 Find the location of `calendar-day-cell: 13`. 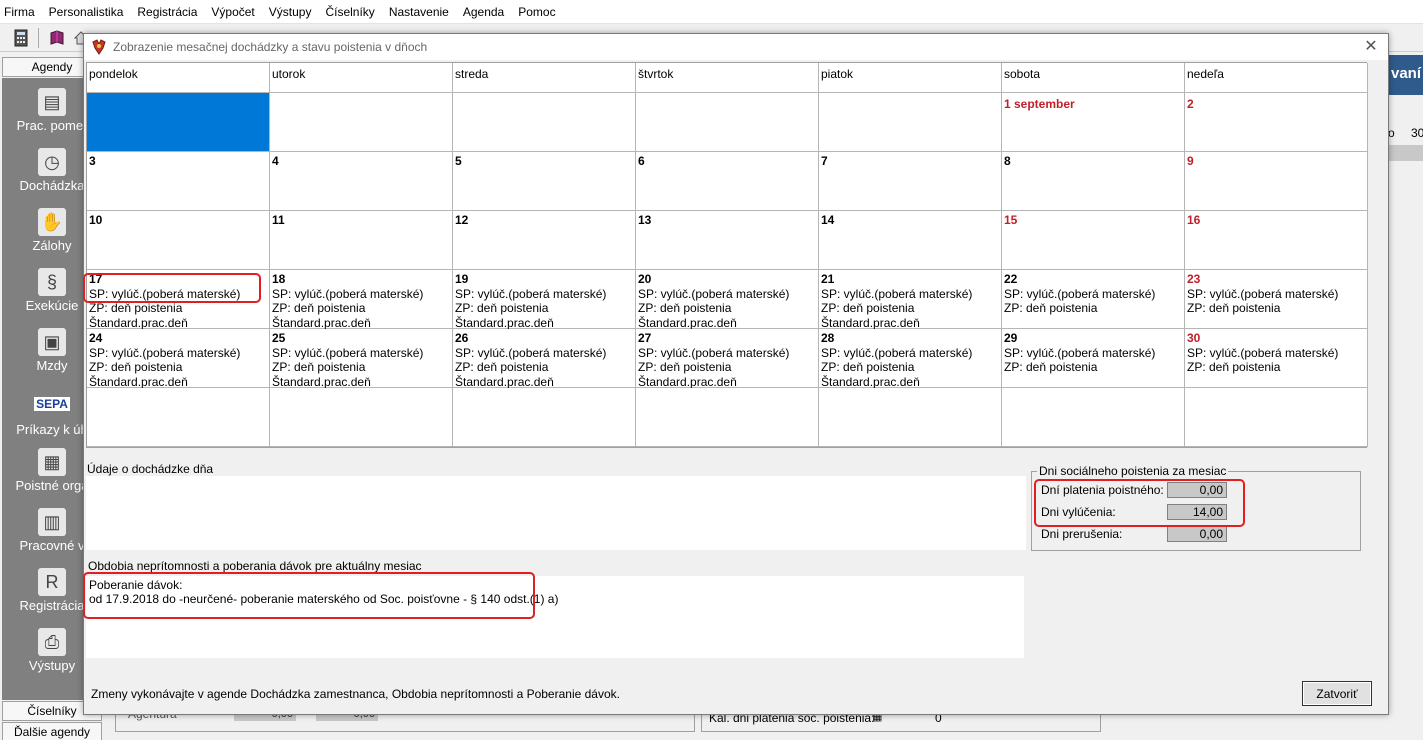

calendar-day-cell: 13 is located at coordinates (727, 240).